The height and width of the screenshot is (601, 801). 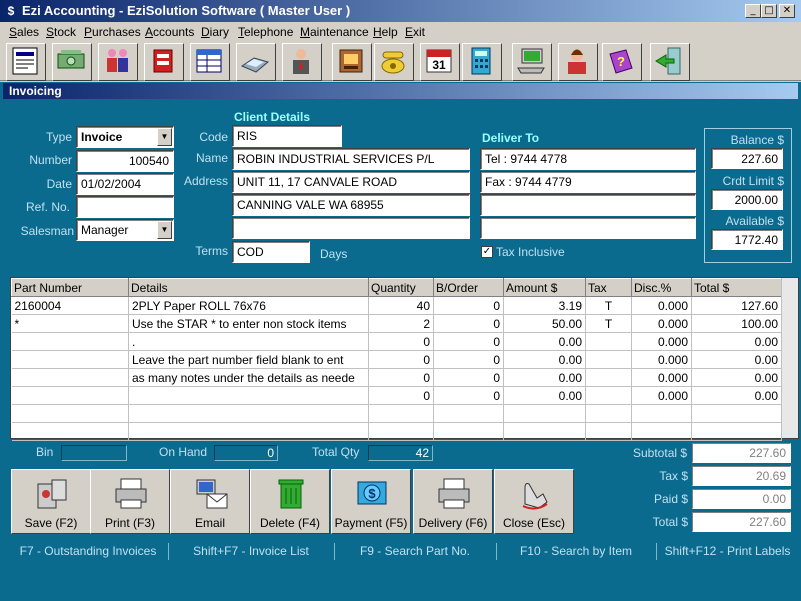 I want to click on terms-field: COD, so click(x=271, y=252).